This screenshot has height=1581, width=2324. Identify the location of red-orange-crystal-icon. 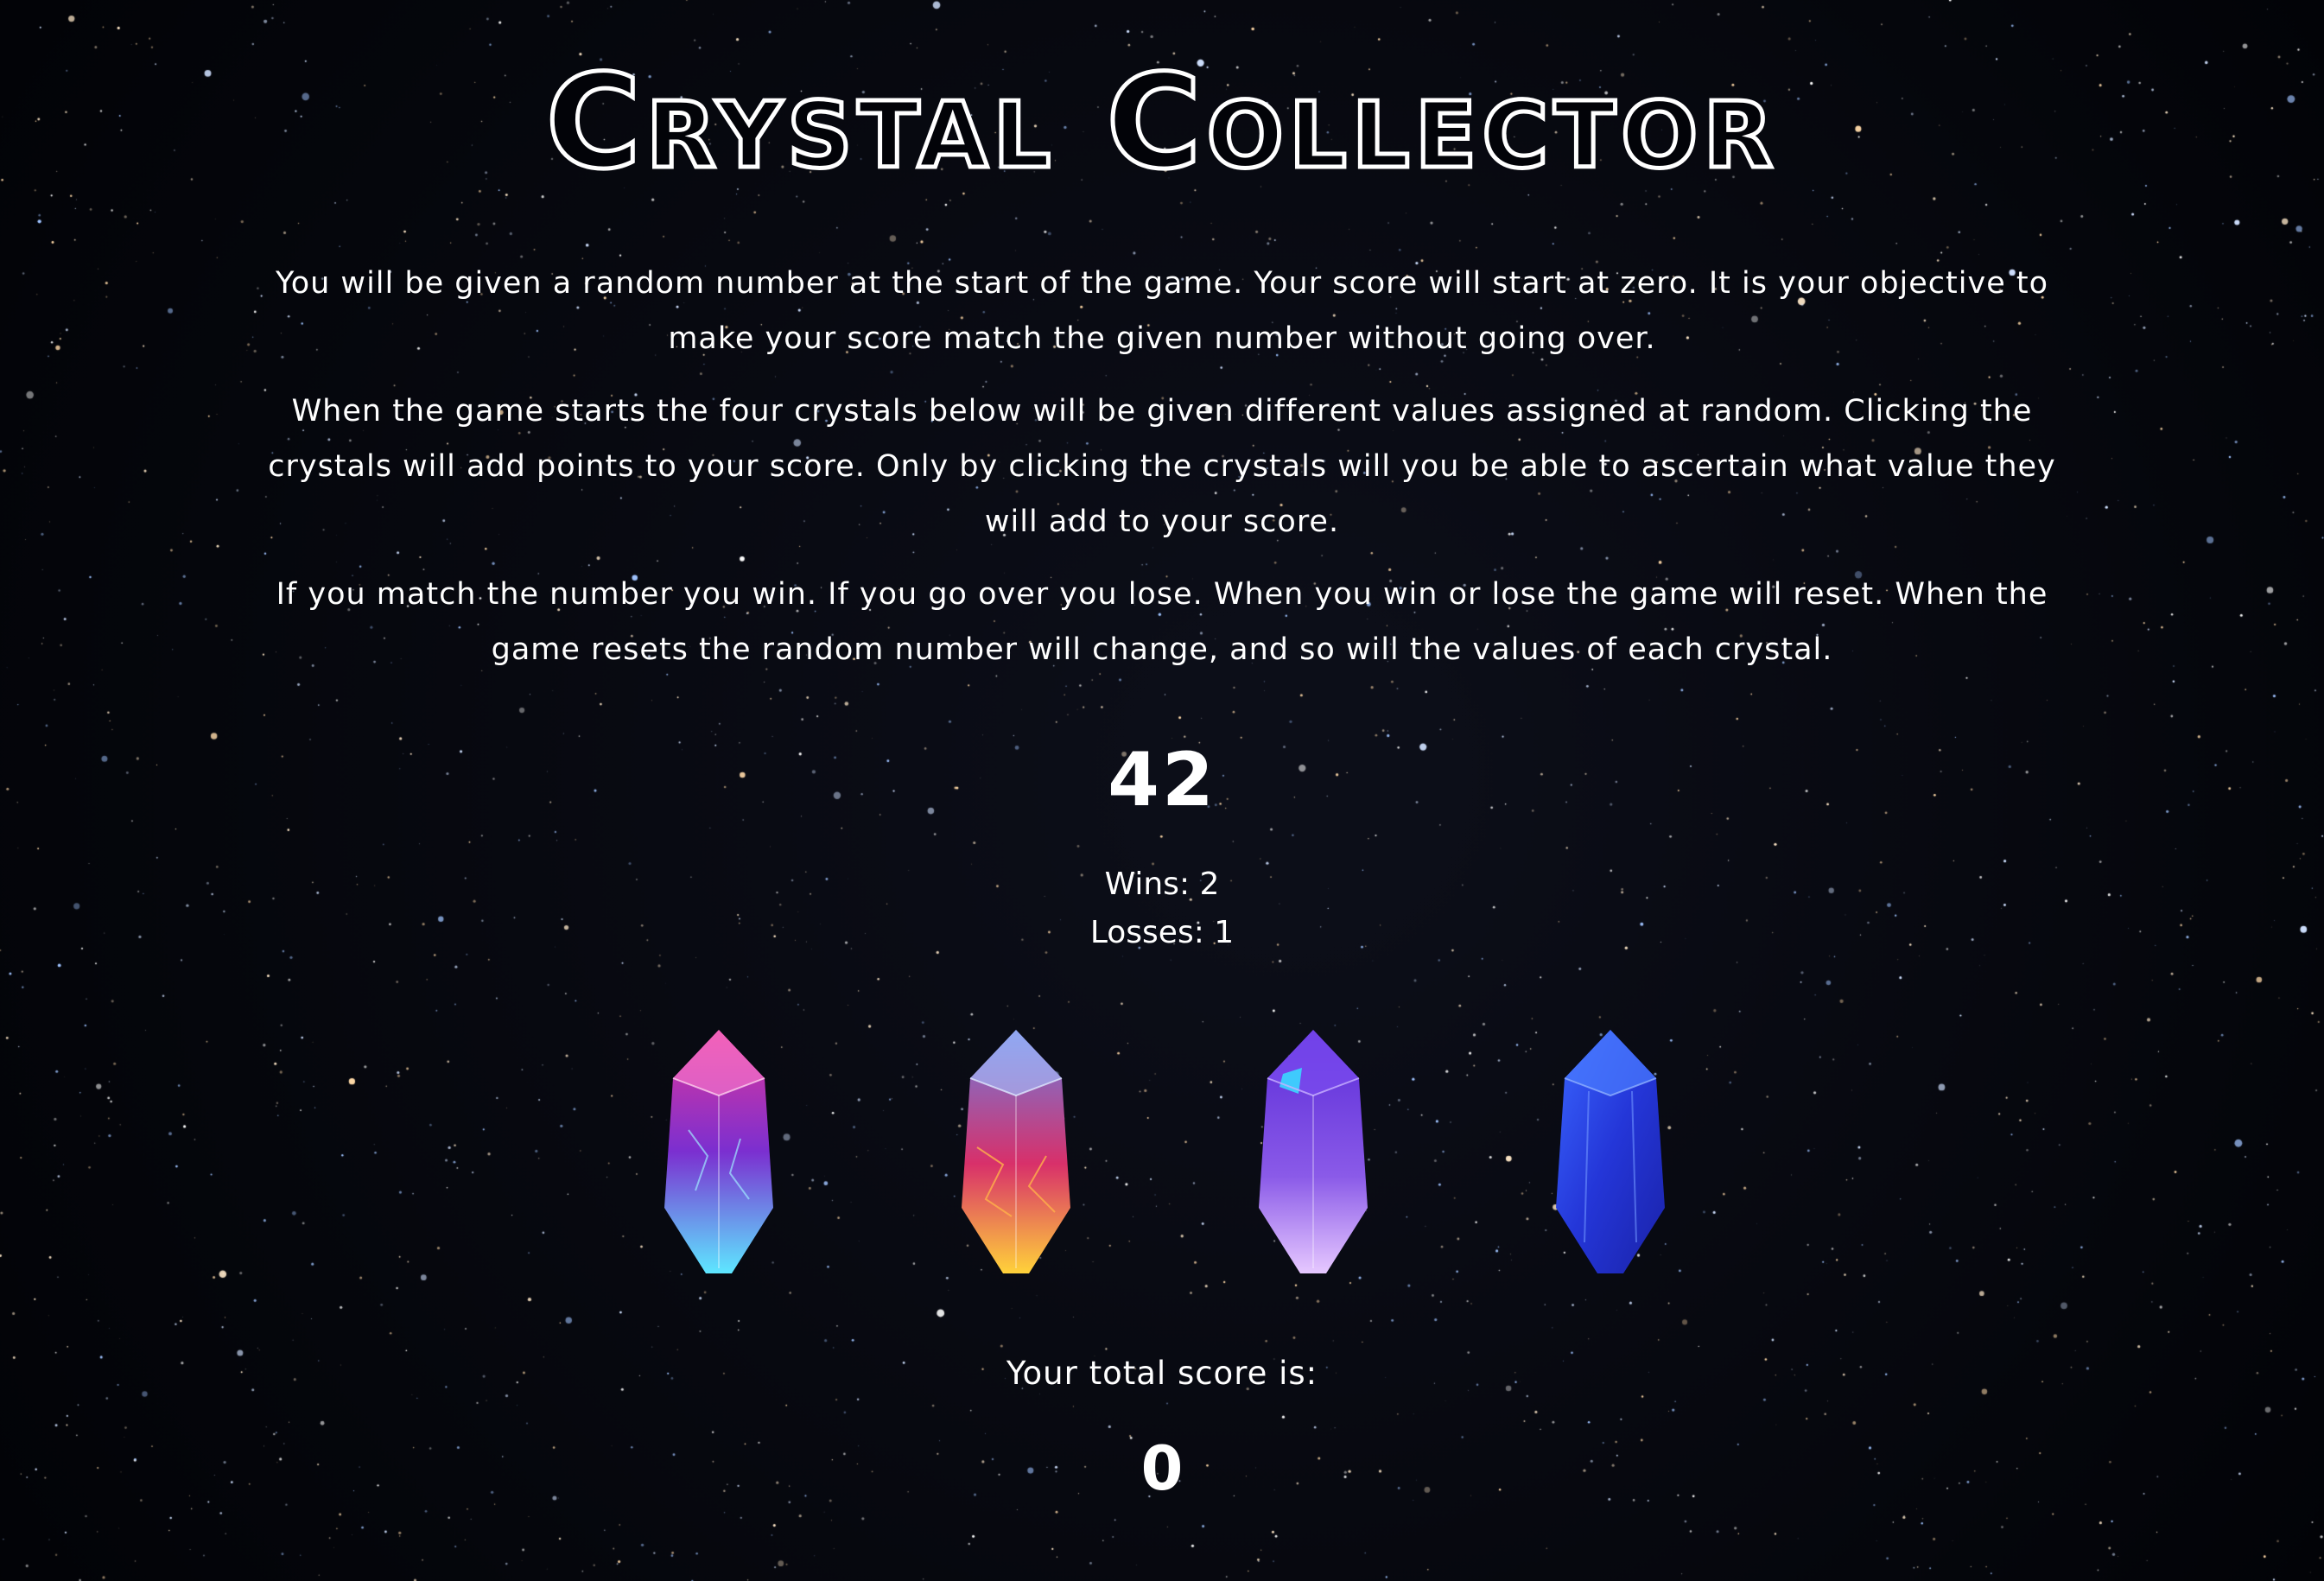
(1016, 1151).